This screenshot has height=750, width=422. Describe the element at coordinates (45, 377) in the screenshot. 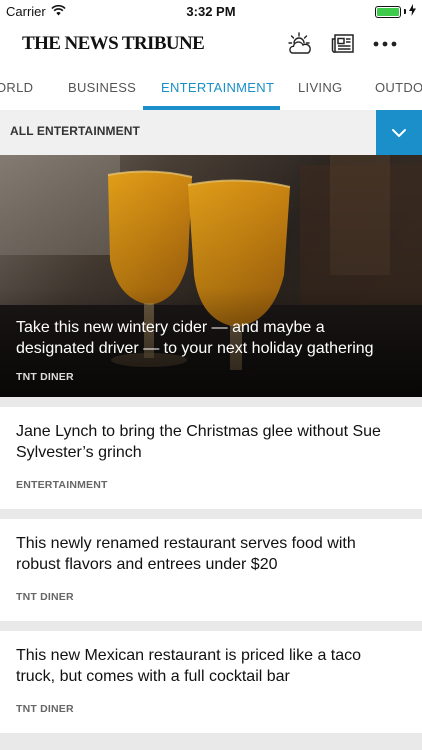

I see `hero-kicker: TNT DINER` at that location.